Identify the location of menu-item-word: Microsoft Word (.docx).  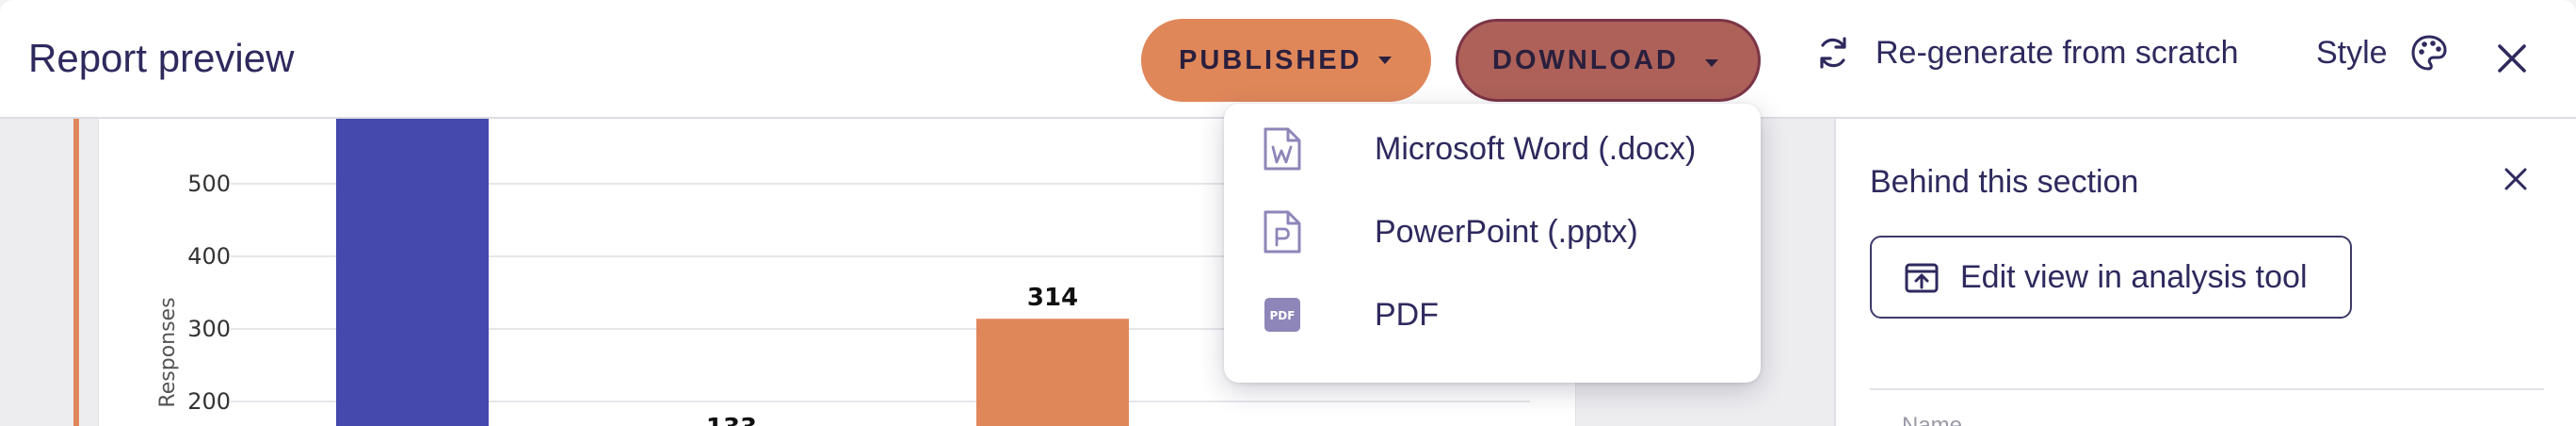
(1492, 148).